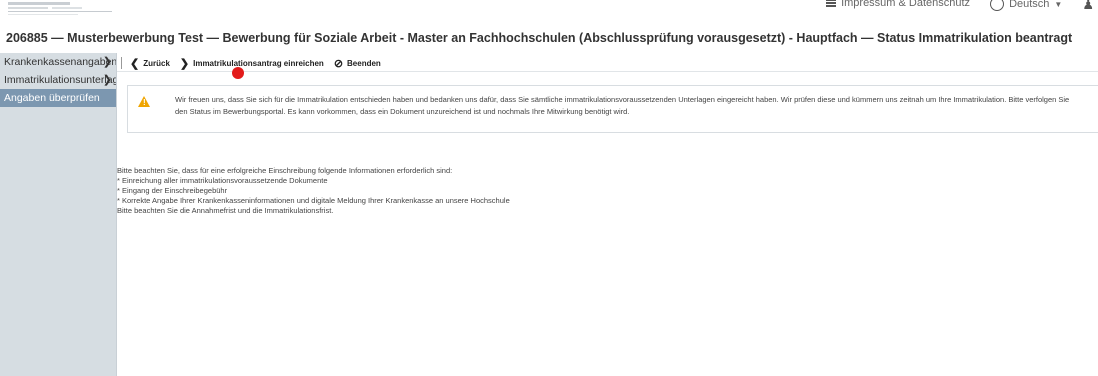 The image size is (1098, 376). I want to click on click-marker, so click(238, 73).